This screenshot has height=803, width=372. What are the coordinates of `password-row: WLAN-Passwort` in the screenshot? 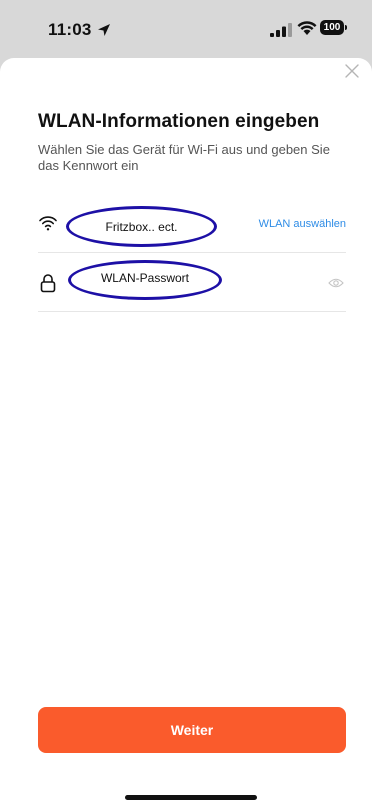 It's located at (192, 282).